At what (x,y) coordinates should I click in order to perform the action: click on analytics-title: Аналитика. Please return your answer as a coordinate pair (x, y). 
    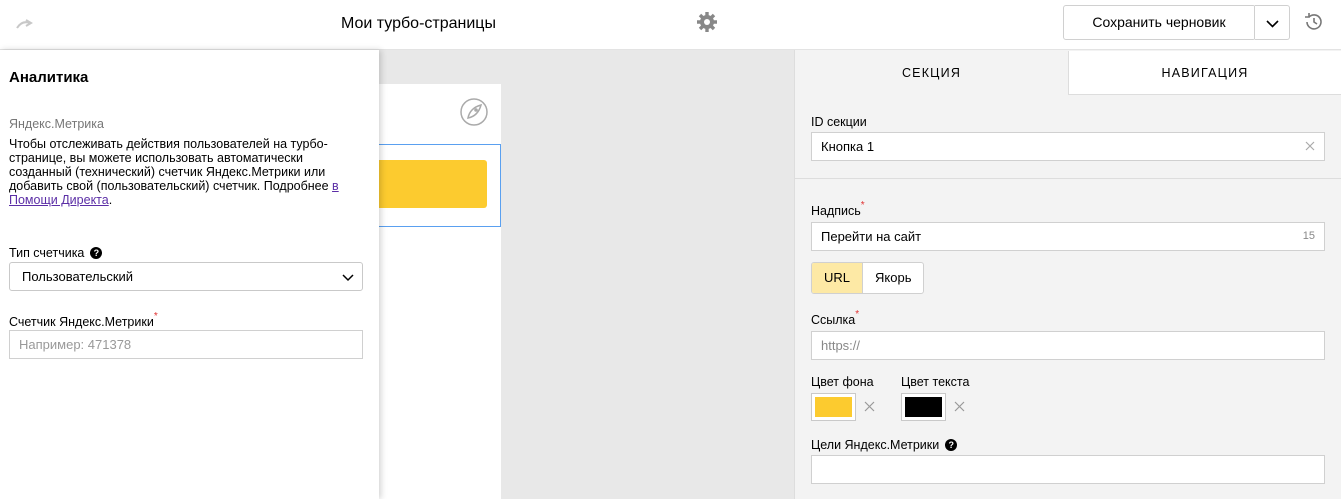
    Looking at the image, I should click on (49, 77).